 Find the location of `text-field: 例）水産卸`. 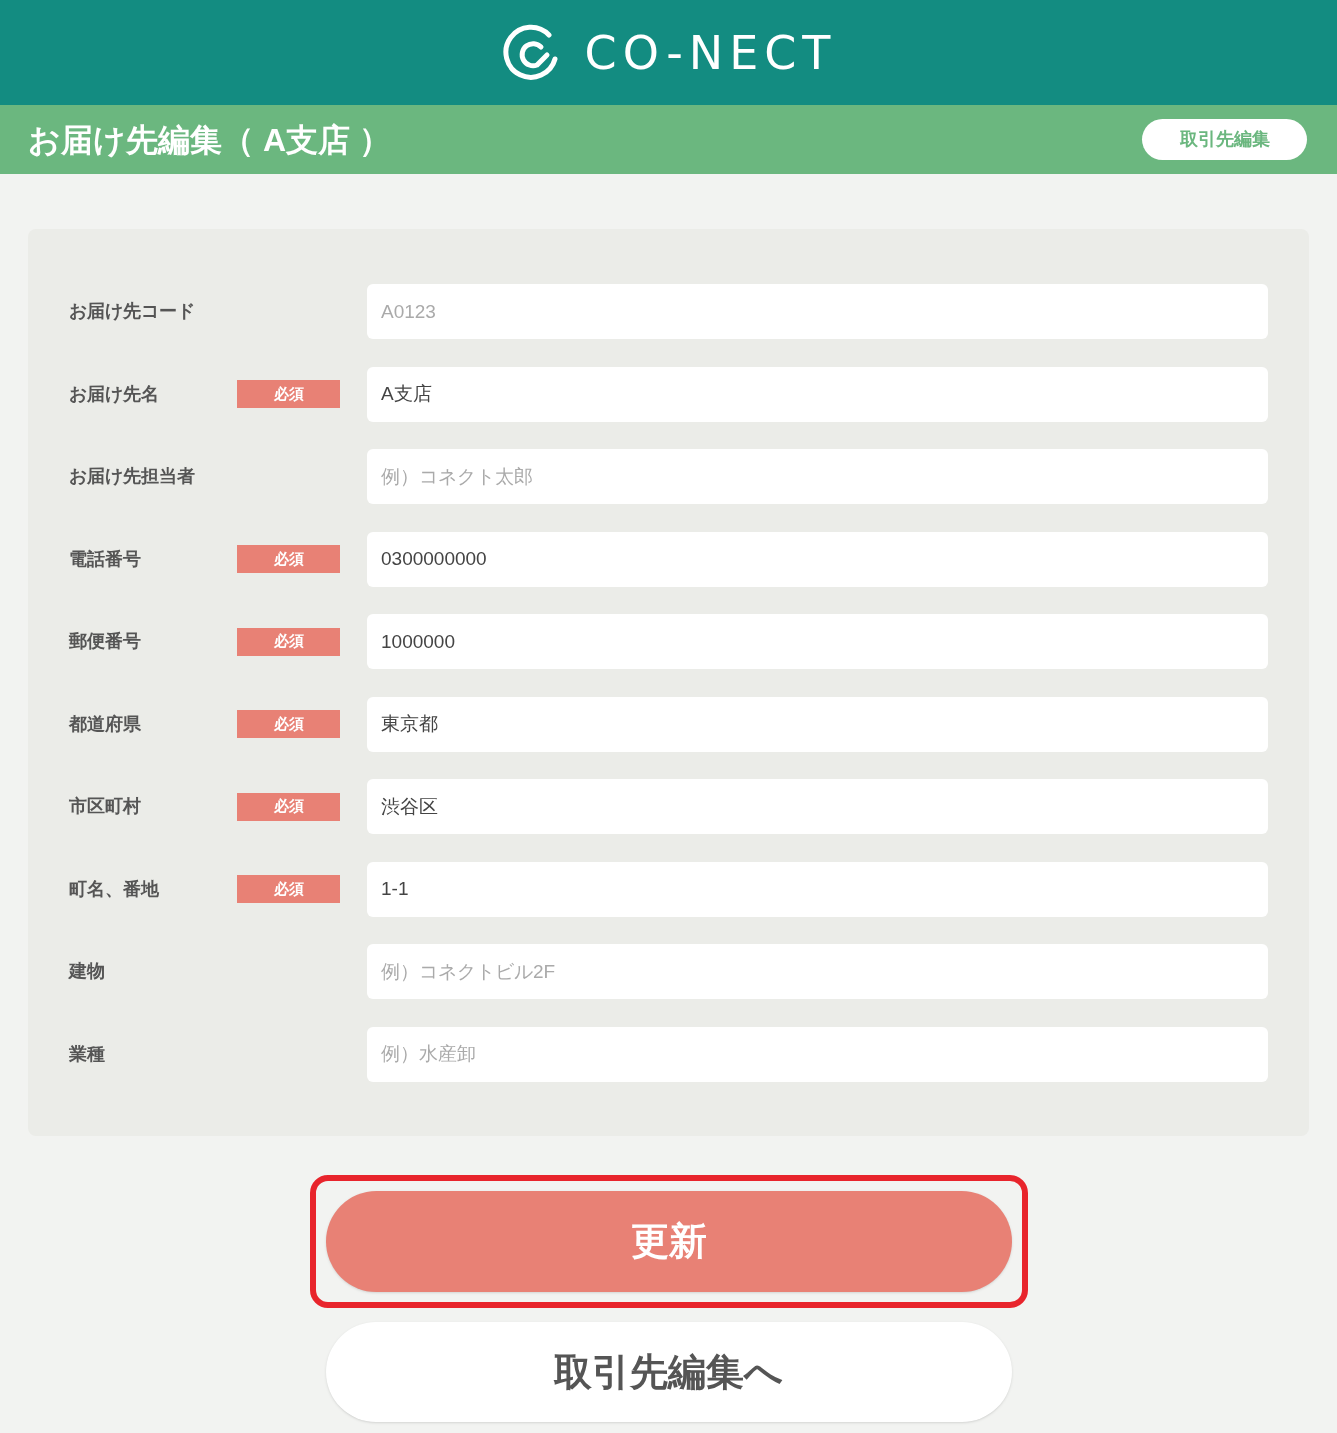

text-field: 例）水産卸 is located at coordinates (817, 1054).